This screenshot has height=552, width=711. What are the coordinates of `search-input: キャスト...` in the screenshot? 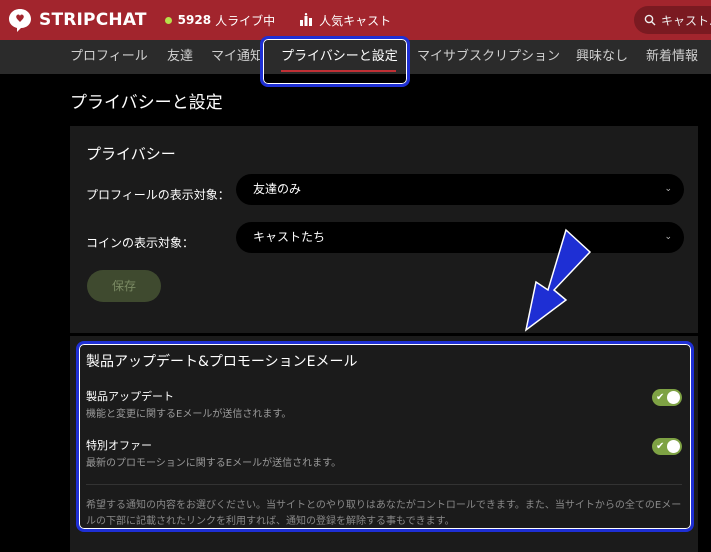 It's located at (672, 20).